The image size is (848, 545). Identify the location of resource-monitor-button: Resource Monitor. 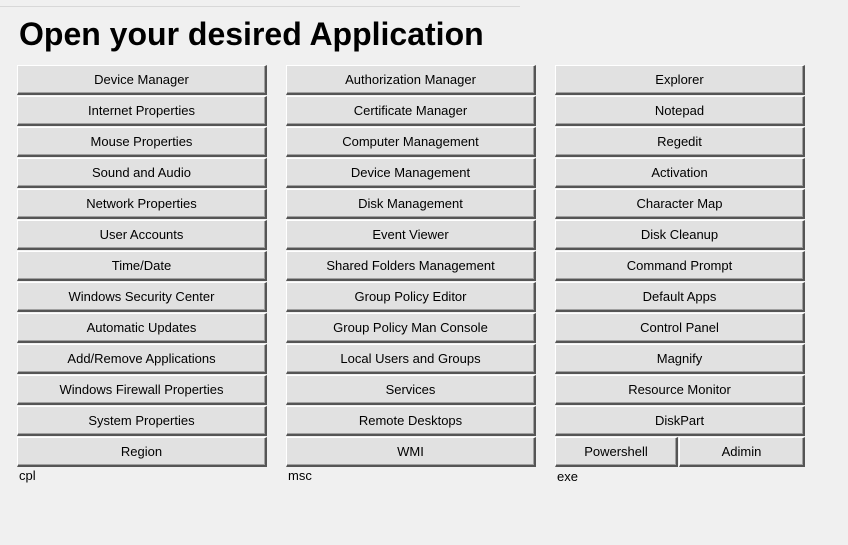
(680, 390).